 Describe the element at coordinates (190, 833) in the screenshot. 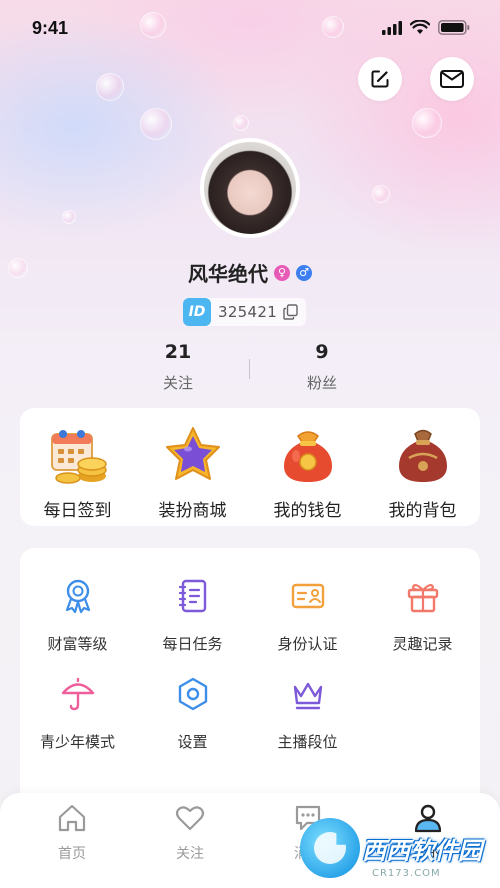

I see `tab-follow: 关注` at that location.